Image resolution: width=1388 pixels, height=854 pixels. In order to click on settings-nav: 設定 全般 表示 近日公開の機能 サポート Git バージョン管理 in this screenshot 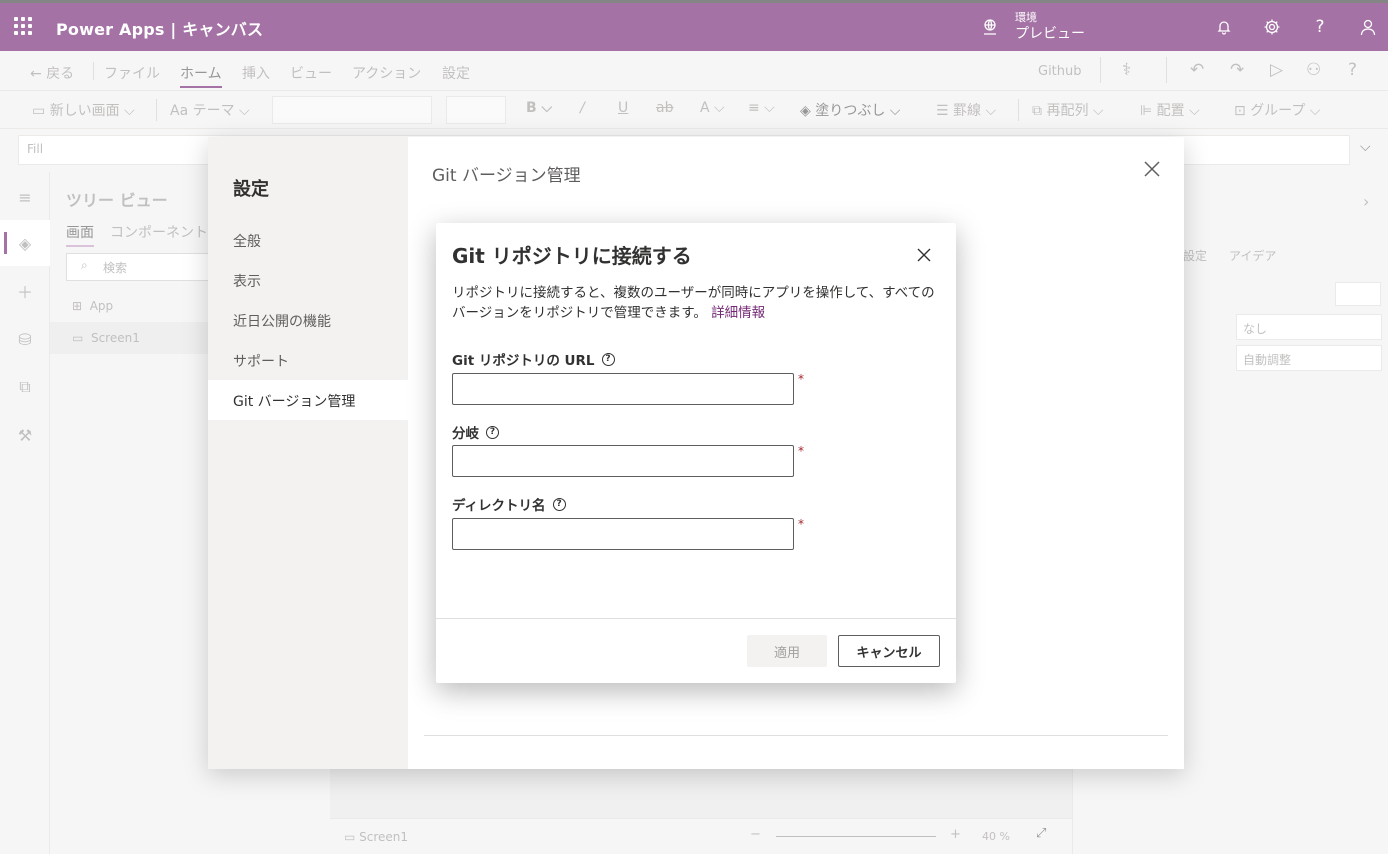, I will do `click(308, 453)`.